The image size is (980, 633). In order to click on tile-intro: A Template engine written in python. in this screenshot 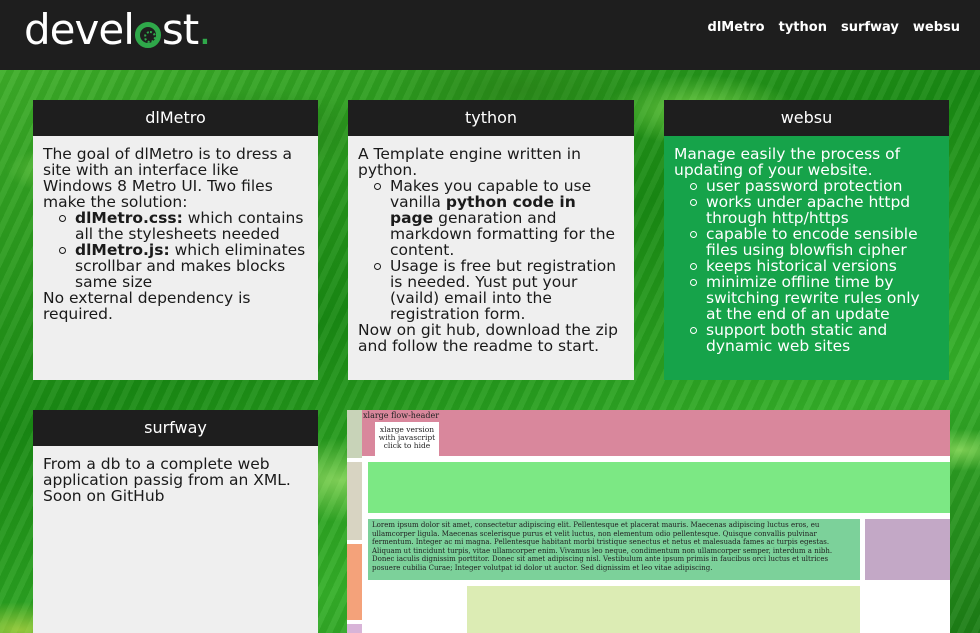, I will do `click(469, 162)`.